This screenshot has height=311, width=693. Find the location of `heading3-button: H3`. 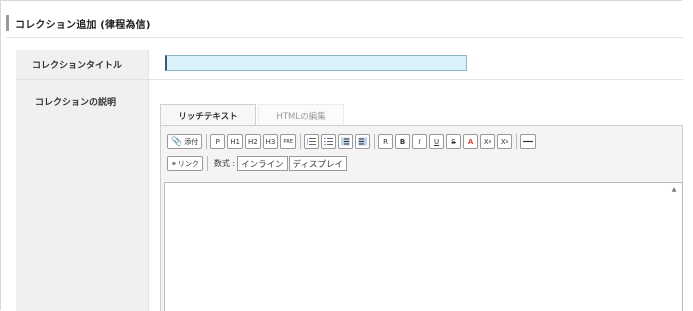

heading3-button: H3 is located at coordinates (270, 141).